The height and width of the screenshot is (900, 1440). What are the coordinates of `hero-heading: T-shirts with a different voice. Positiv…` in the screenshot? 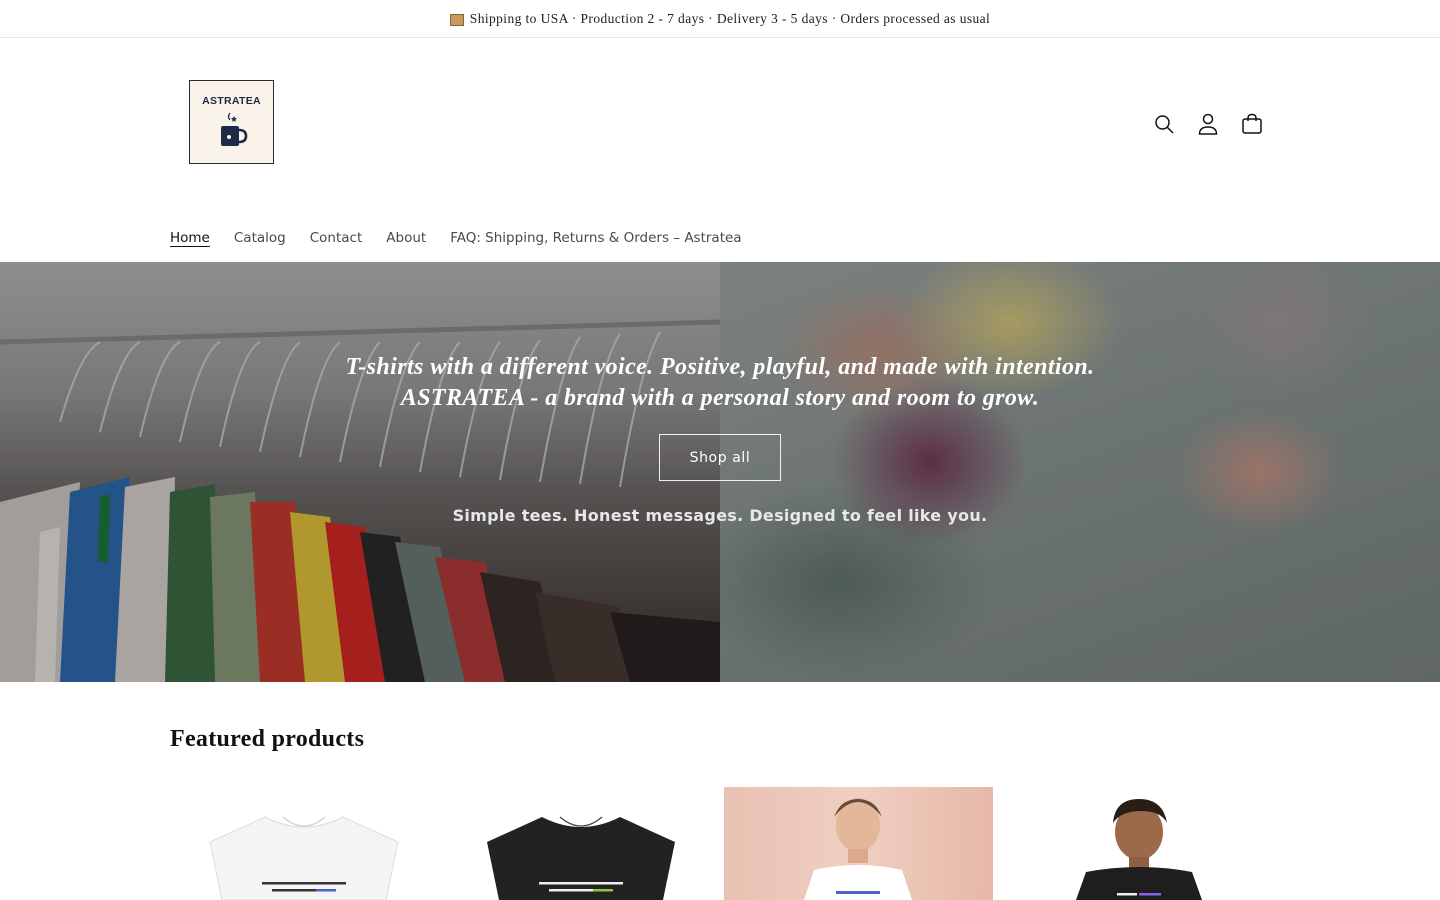 It's located at (720, 383).